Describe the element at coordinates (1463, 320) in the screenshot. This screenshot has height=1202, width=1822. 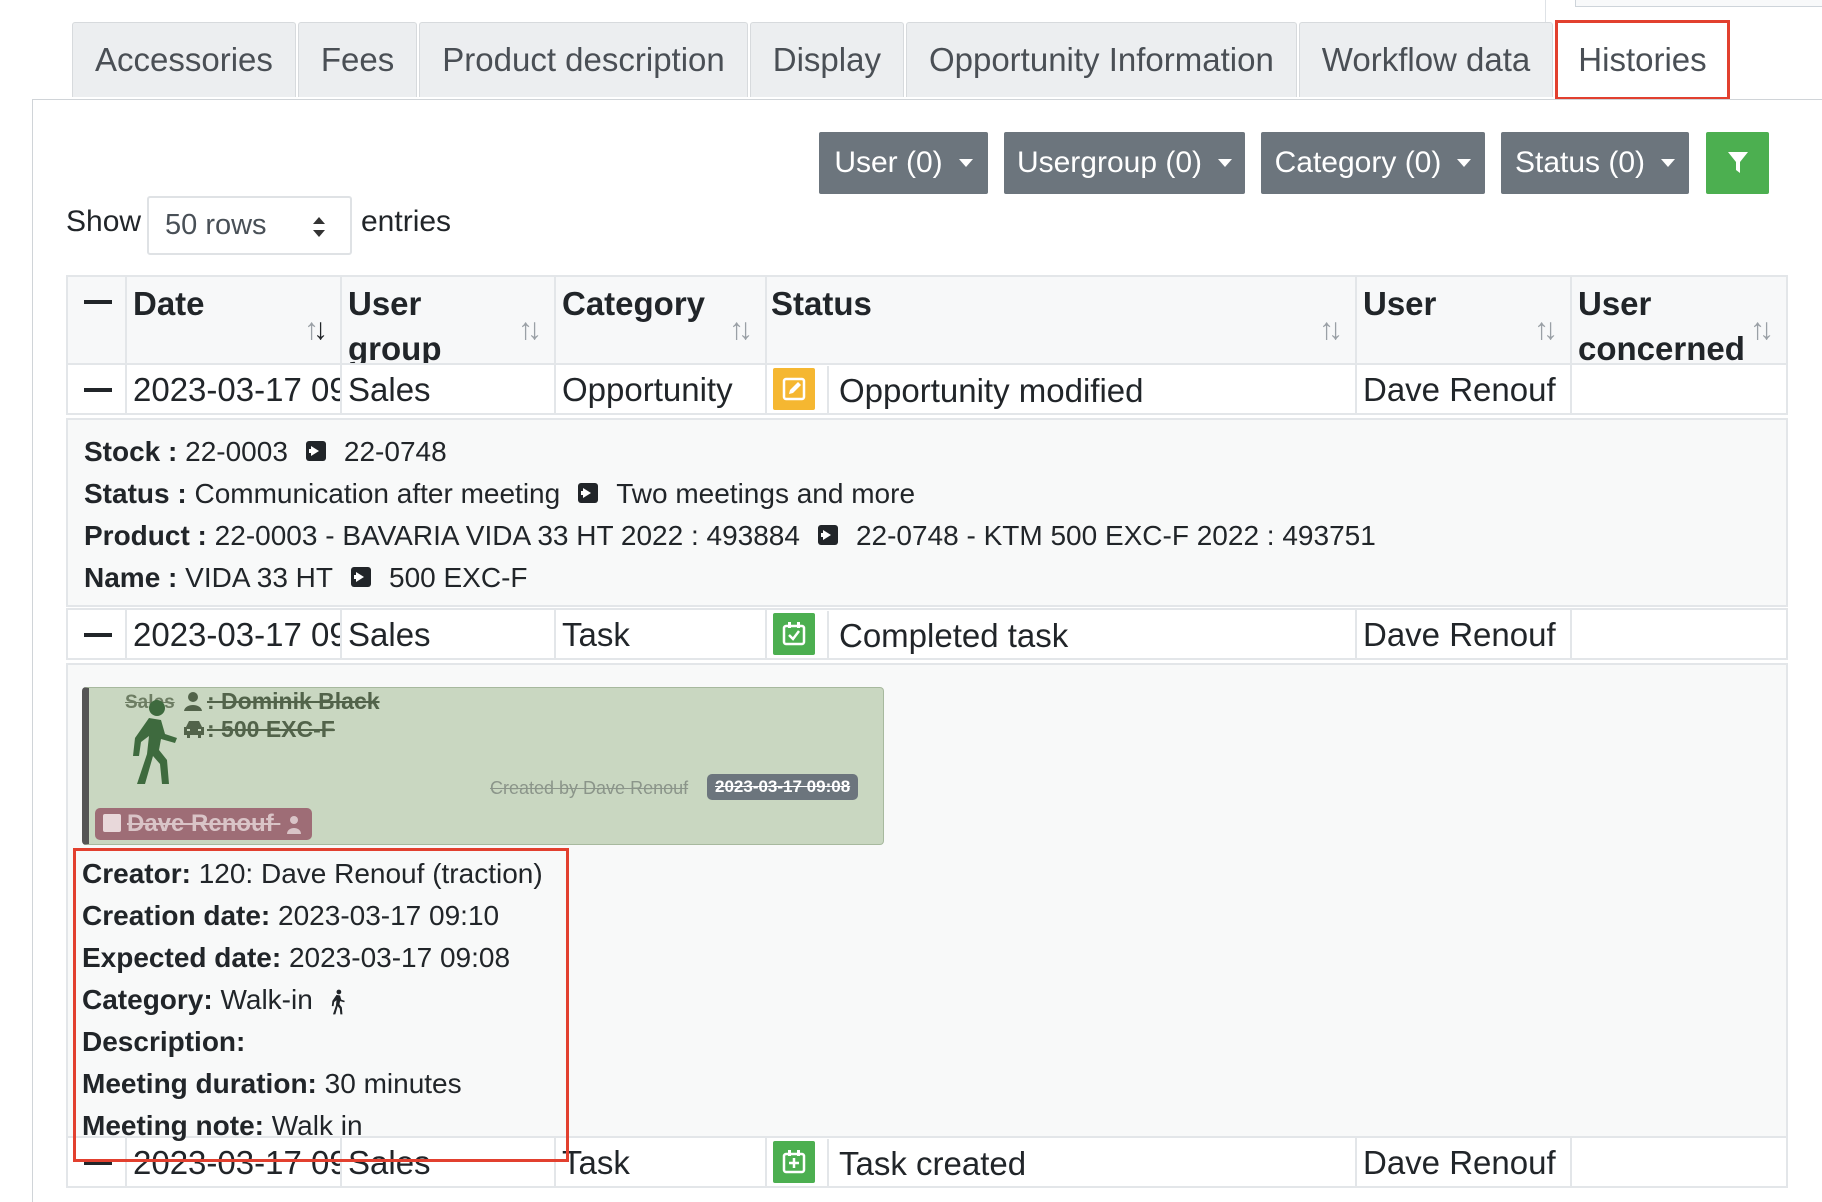
I see `header-user: User ↑↓` at that location.